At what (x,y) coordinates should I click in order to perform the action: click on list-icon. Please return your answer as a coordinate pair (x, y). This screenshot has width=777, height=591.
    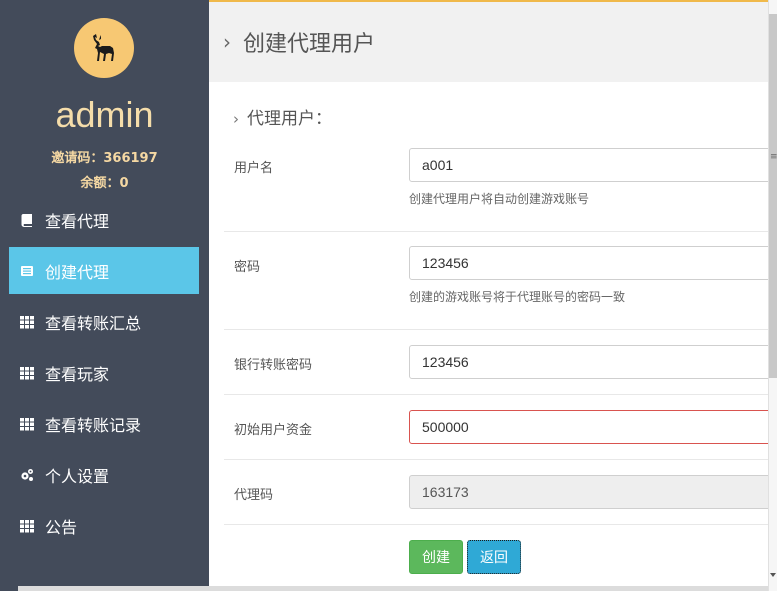
    Looking at the image, I should click on (27, 271).